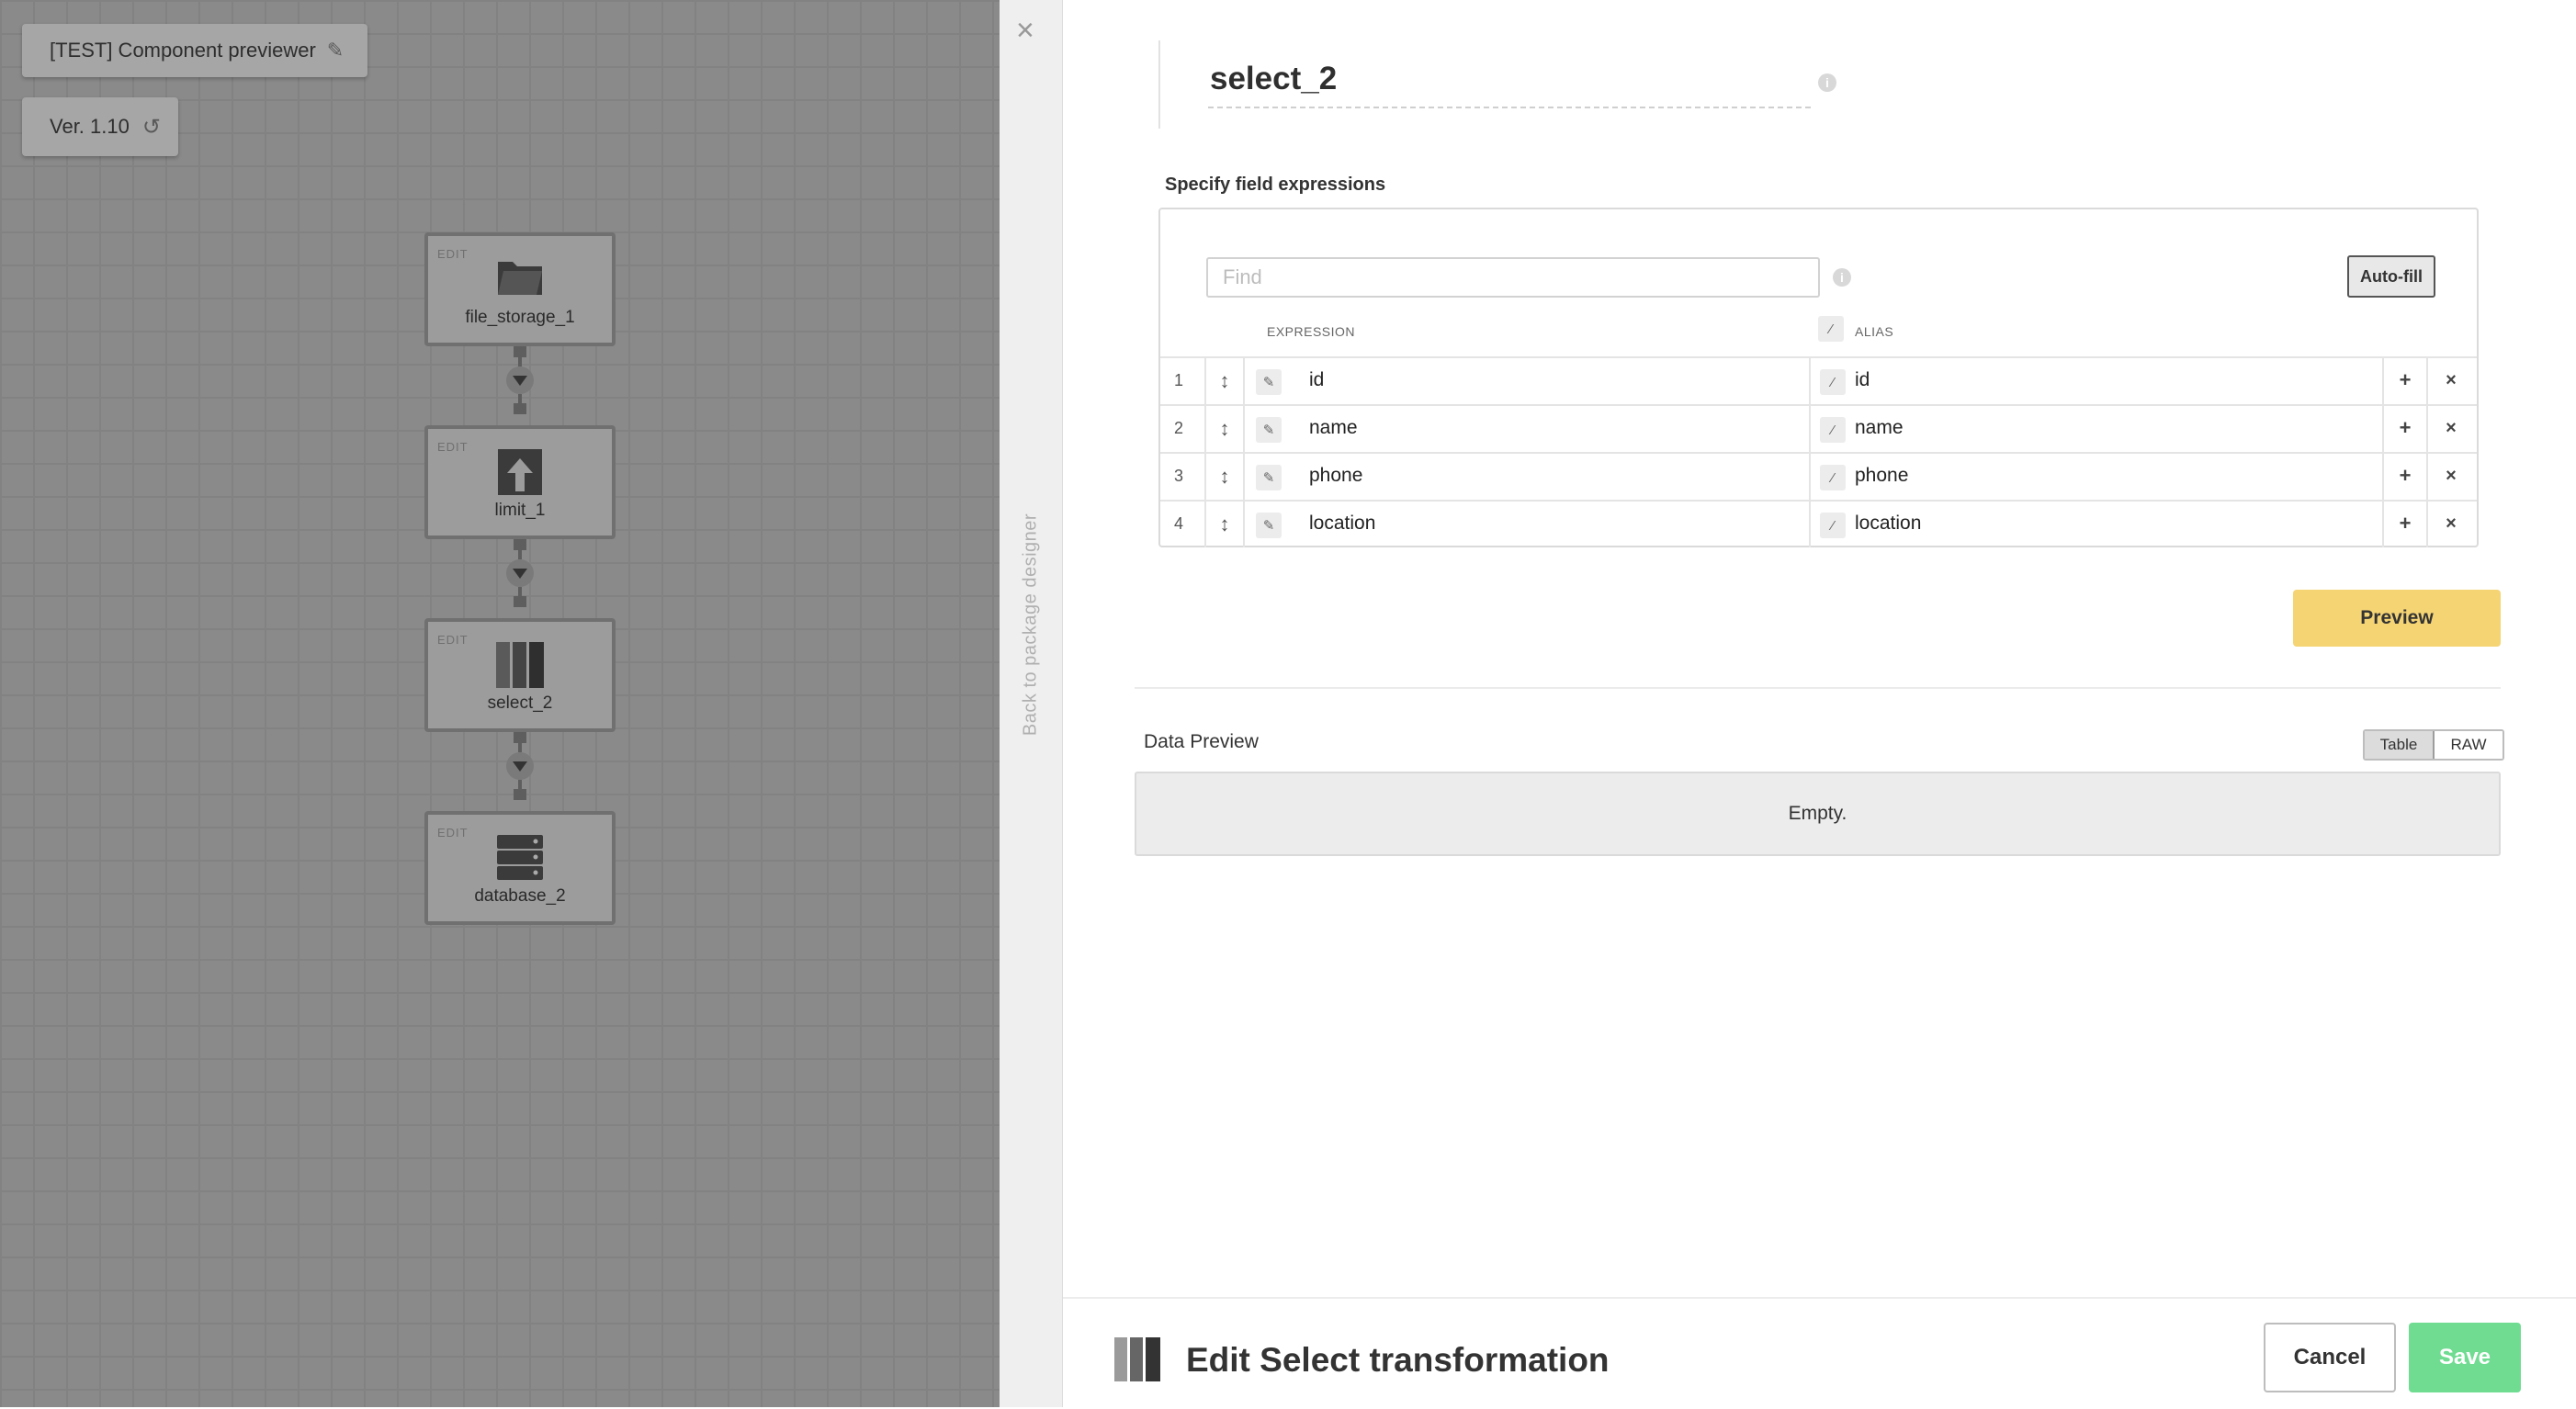 Image resolution: width=2576 pixels, height=1409 pixels. Describe the element at coordinates (2391, 276) in the screenshot. I see `autofill-button: Auto-fill` at that location.